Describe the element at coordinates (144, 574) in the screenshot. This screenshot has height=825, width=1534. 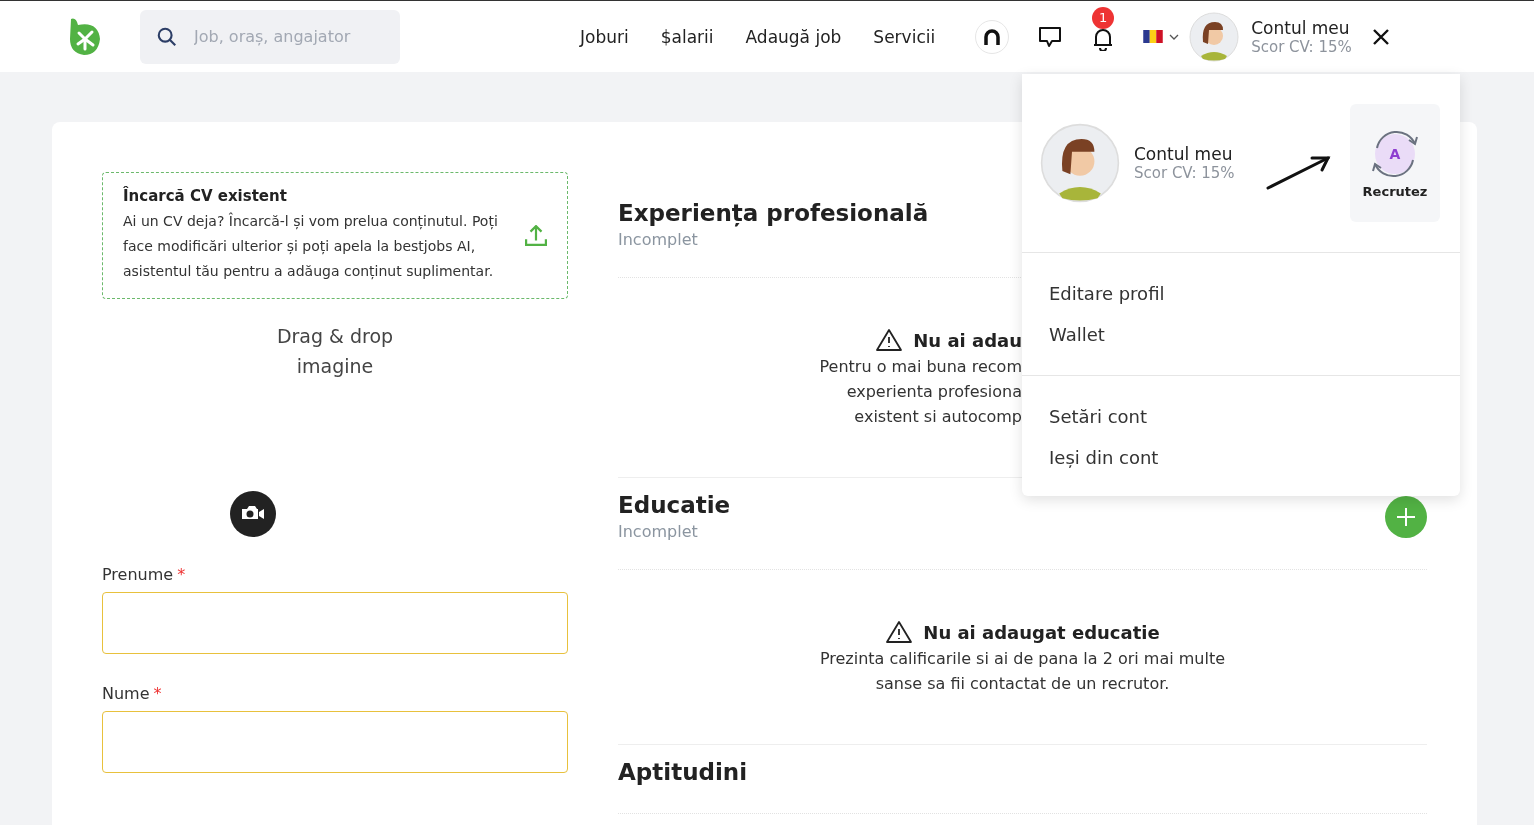
I see `field-label: Prenume *` at that location.